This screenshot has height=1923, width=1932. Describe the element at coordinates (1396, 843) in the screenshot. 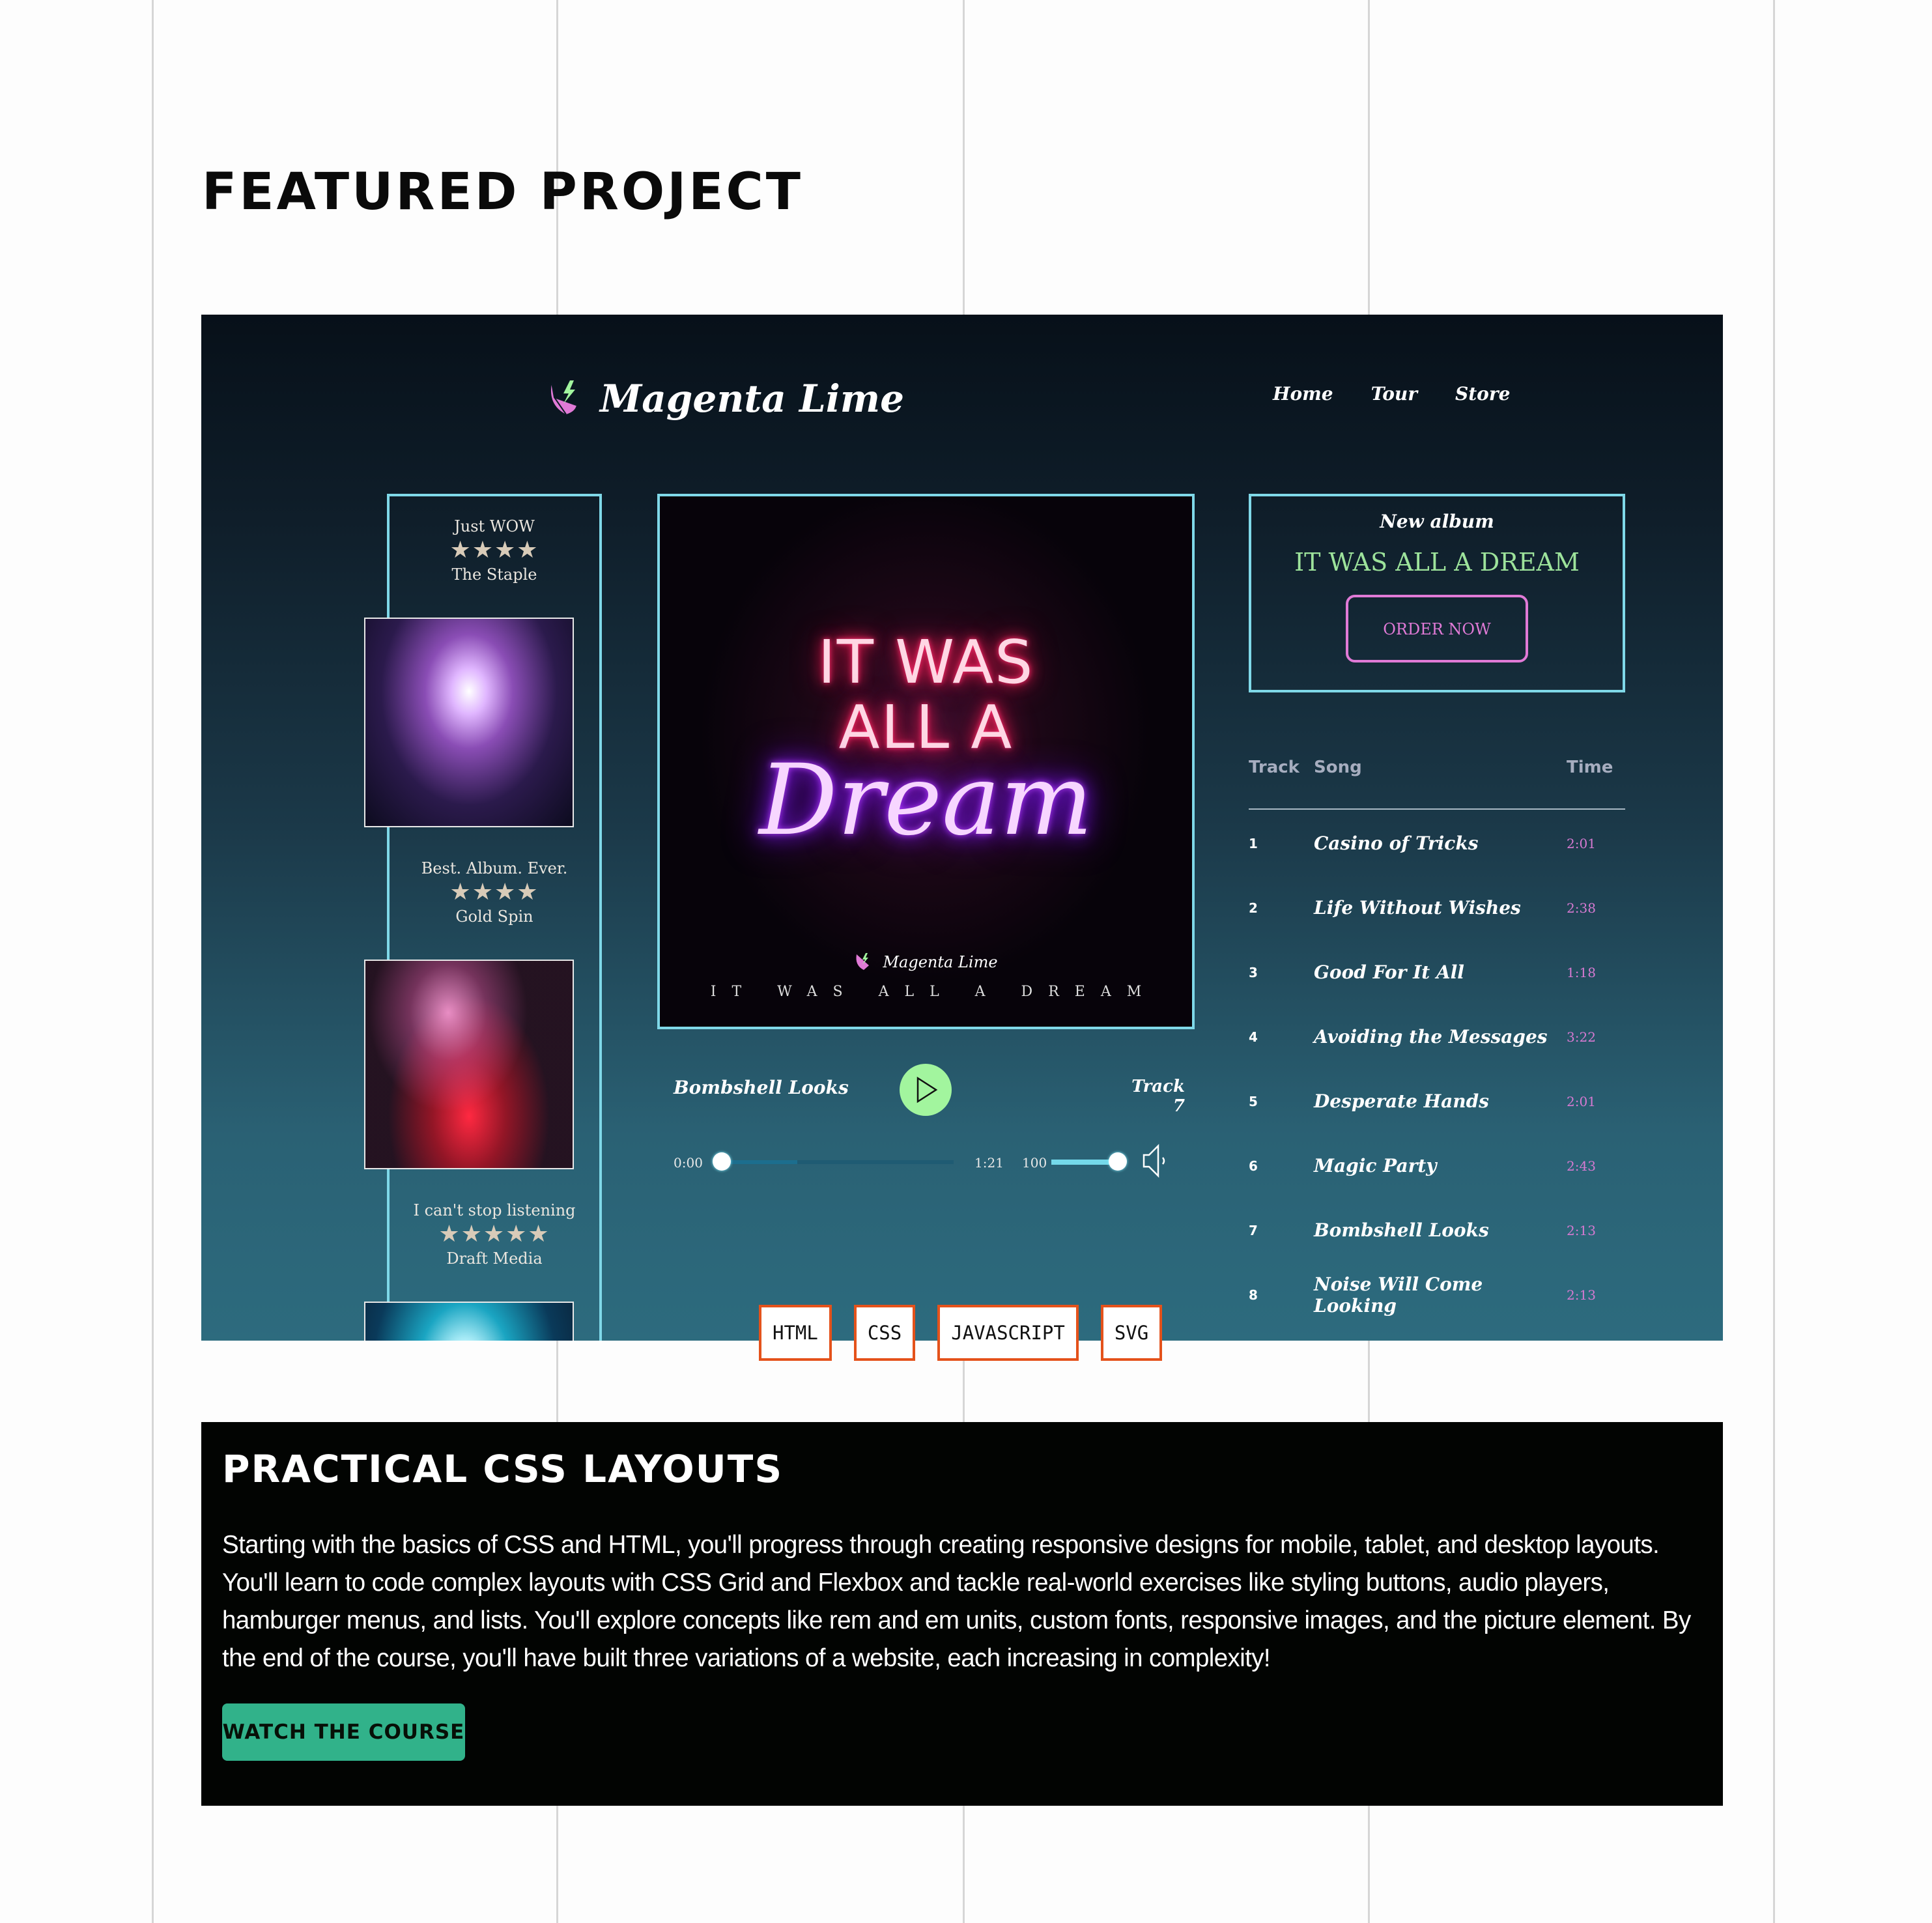

I see `track-song: Casino of Tricks` at that location.